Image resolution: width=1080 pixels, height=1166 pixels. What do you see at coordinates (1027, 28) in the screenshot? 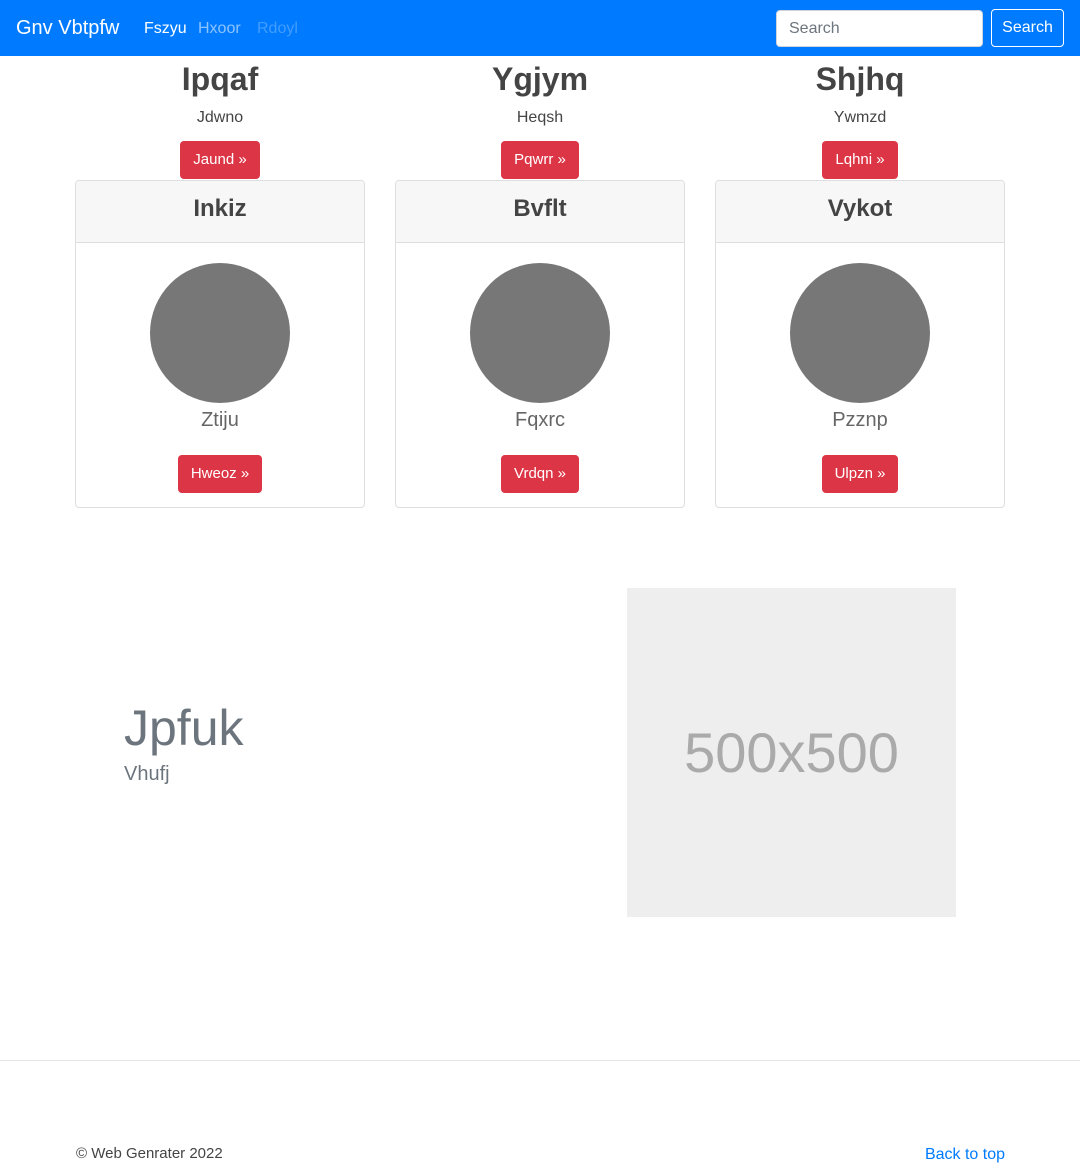
I see `search-button: Search` at bounding box center [1027, 28].